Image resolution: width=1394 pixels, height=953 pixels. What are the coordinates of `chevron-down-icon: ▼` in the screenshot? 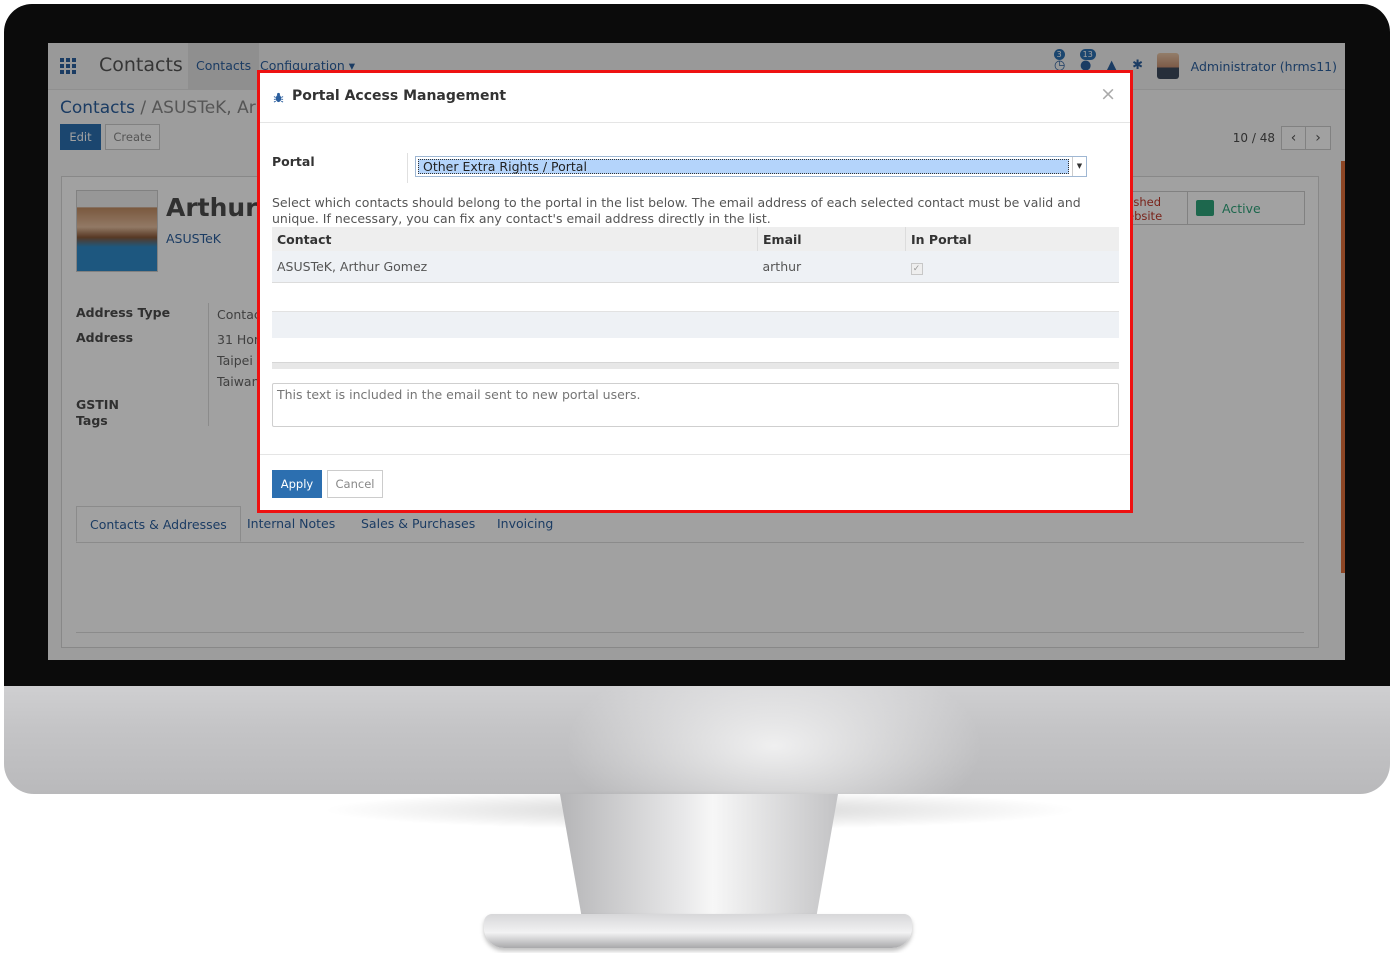 It's located at (1079, 166).